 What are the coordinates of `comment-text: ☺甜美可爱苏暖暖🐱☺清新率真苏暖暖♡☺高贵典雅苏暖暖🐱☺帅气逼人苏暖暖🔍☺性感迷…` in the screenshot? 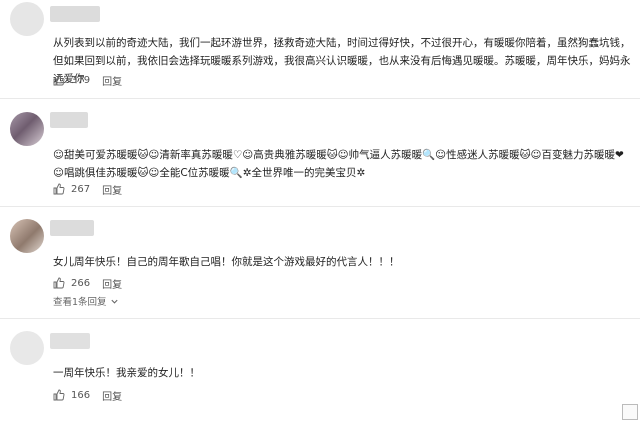 It's located at (338, 164).